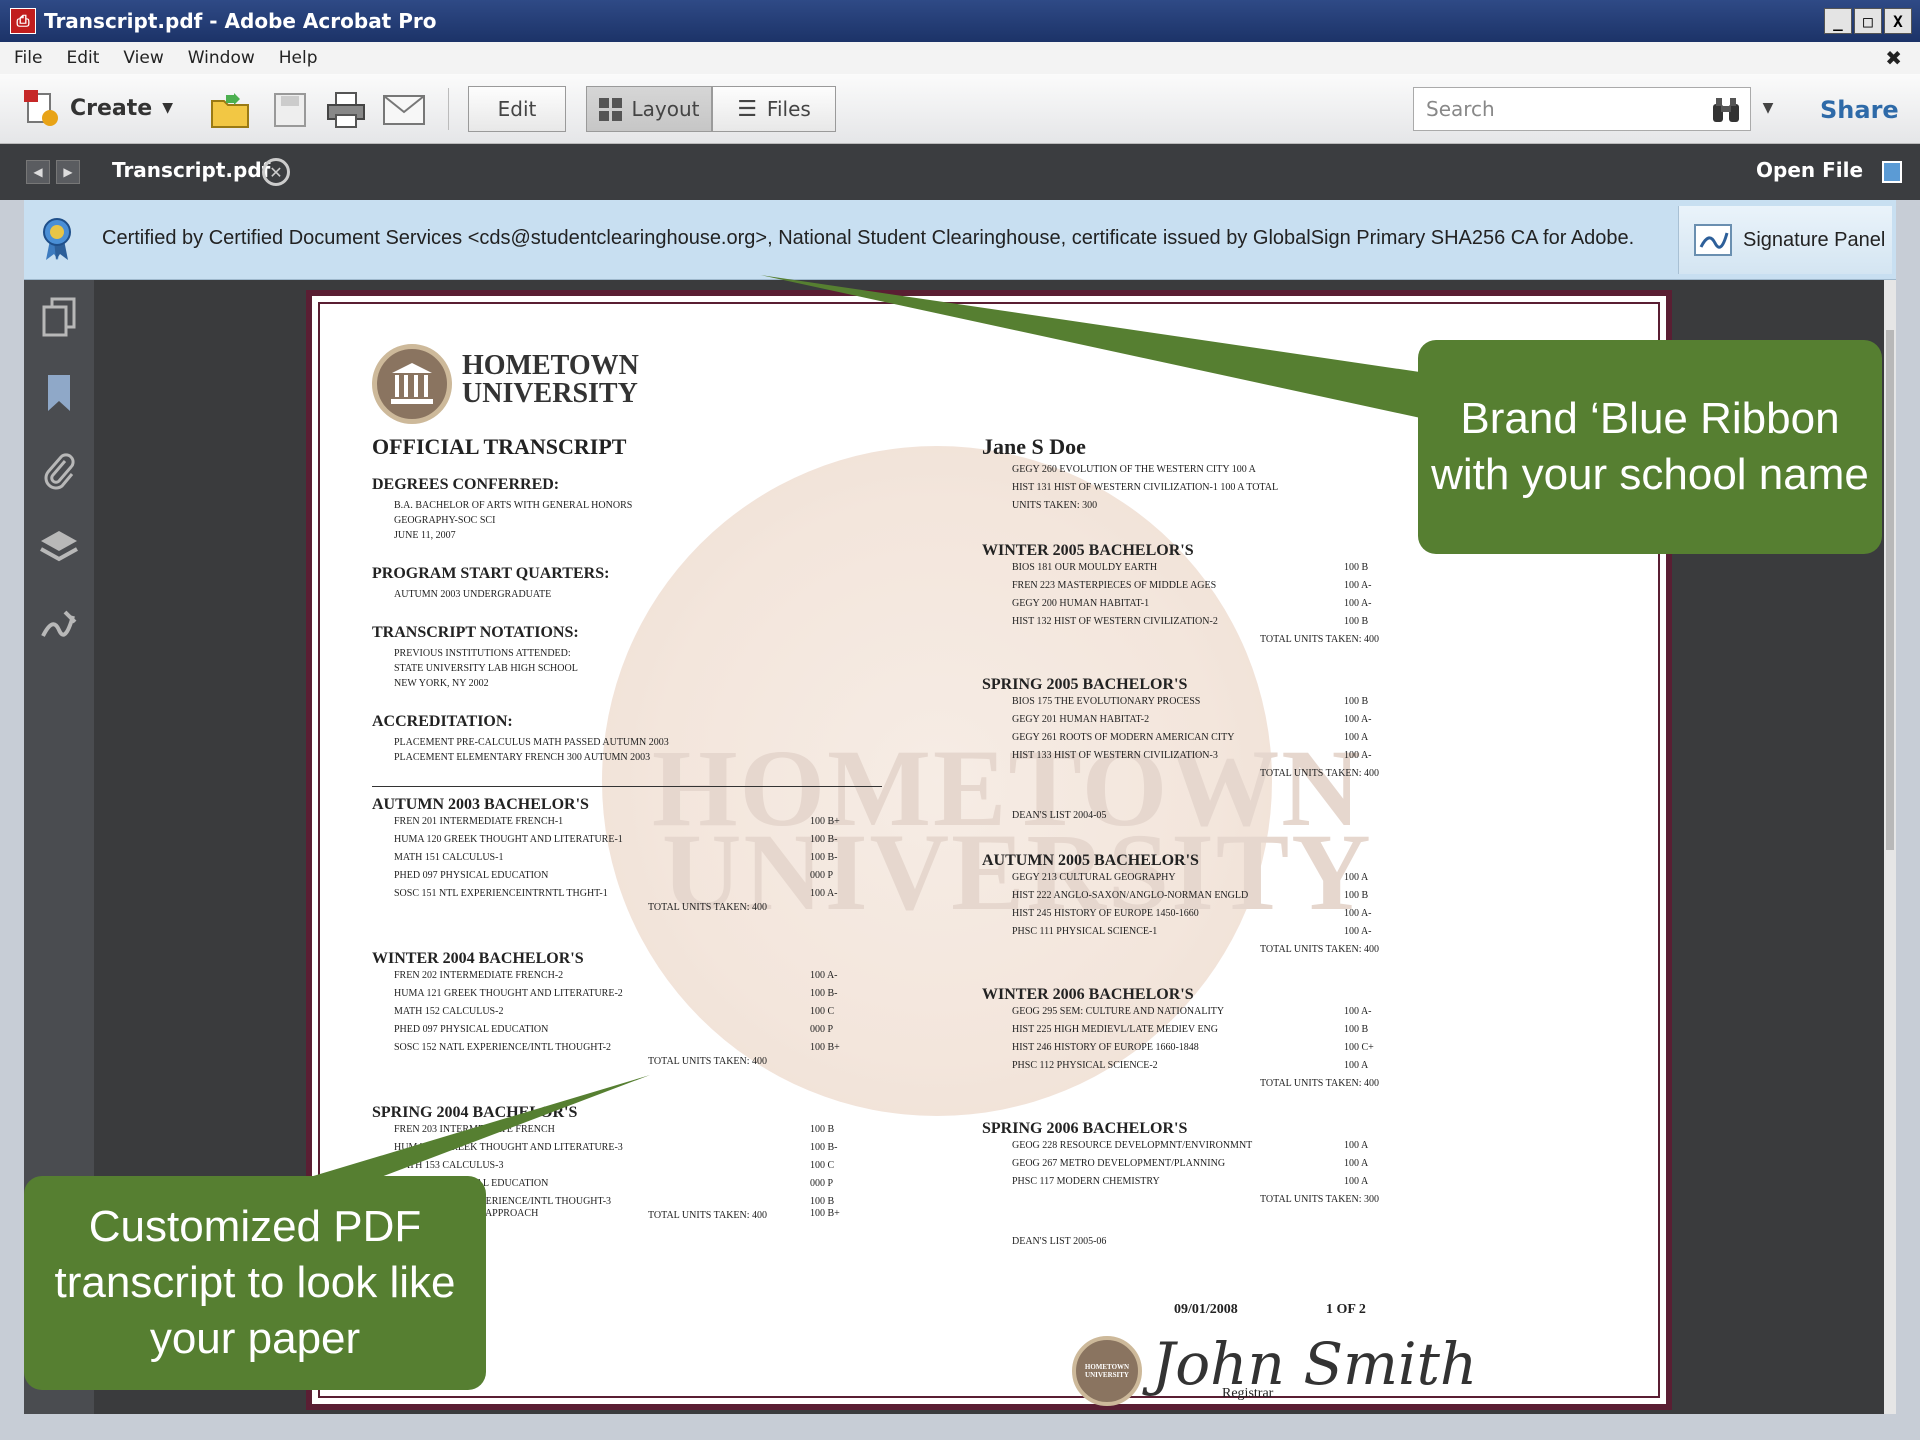  Describe the element at coordinates (475, 1130) in the screenshot. I see `customized-callout-pointer` at that location.